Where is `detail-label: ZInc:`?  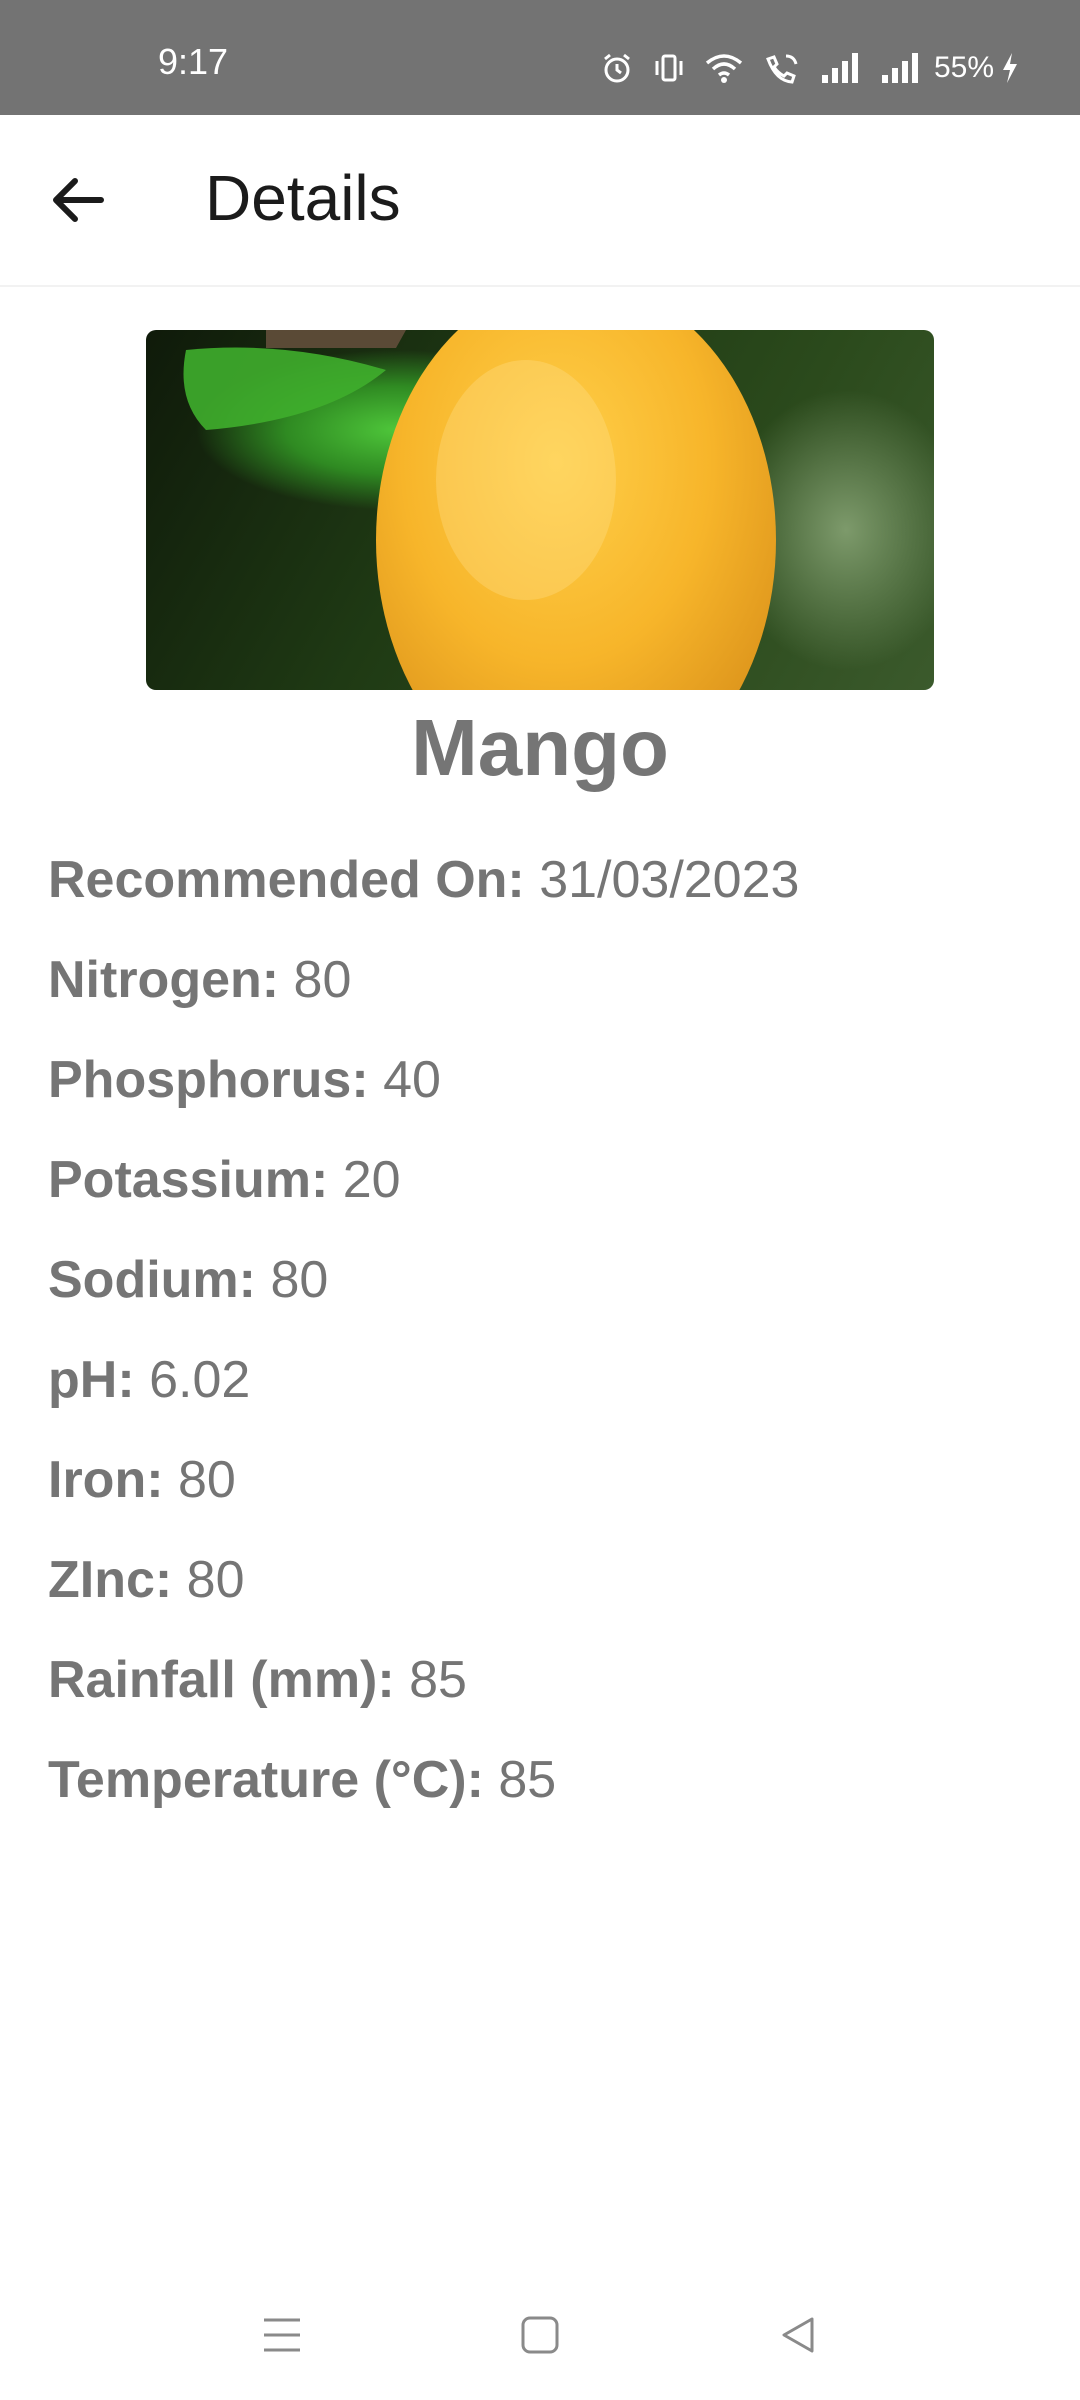
detail-label: ZInc: is located at coordinates (110, 1580).